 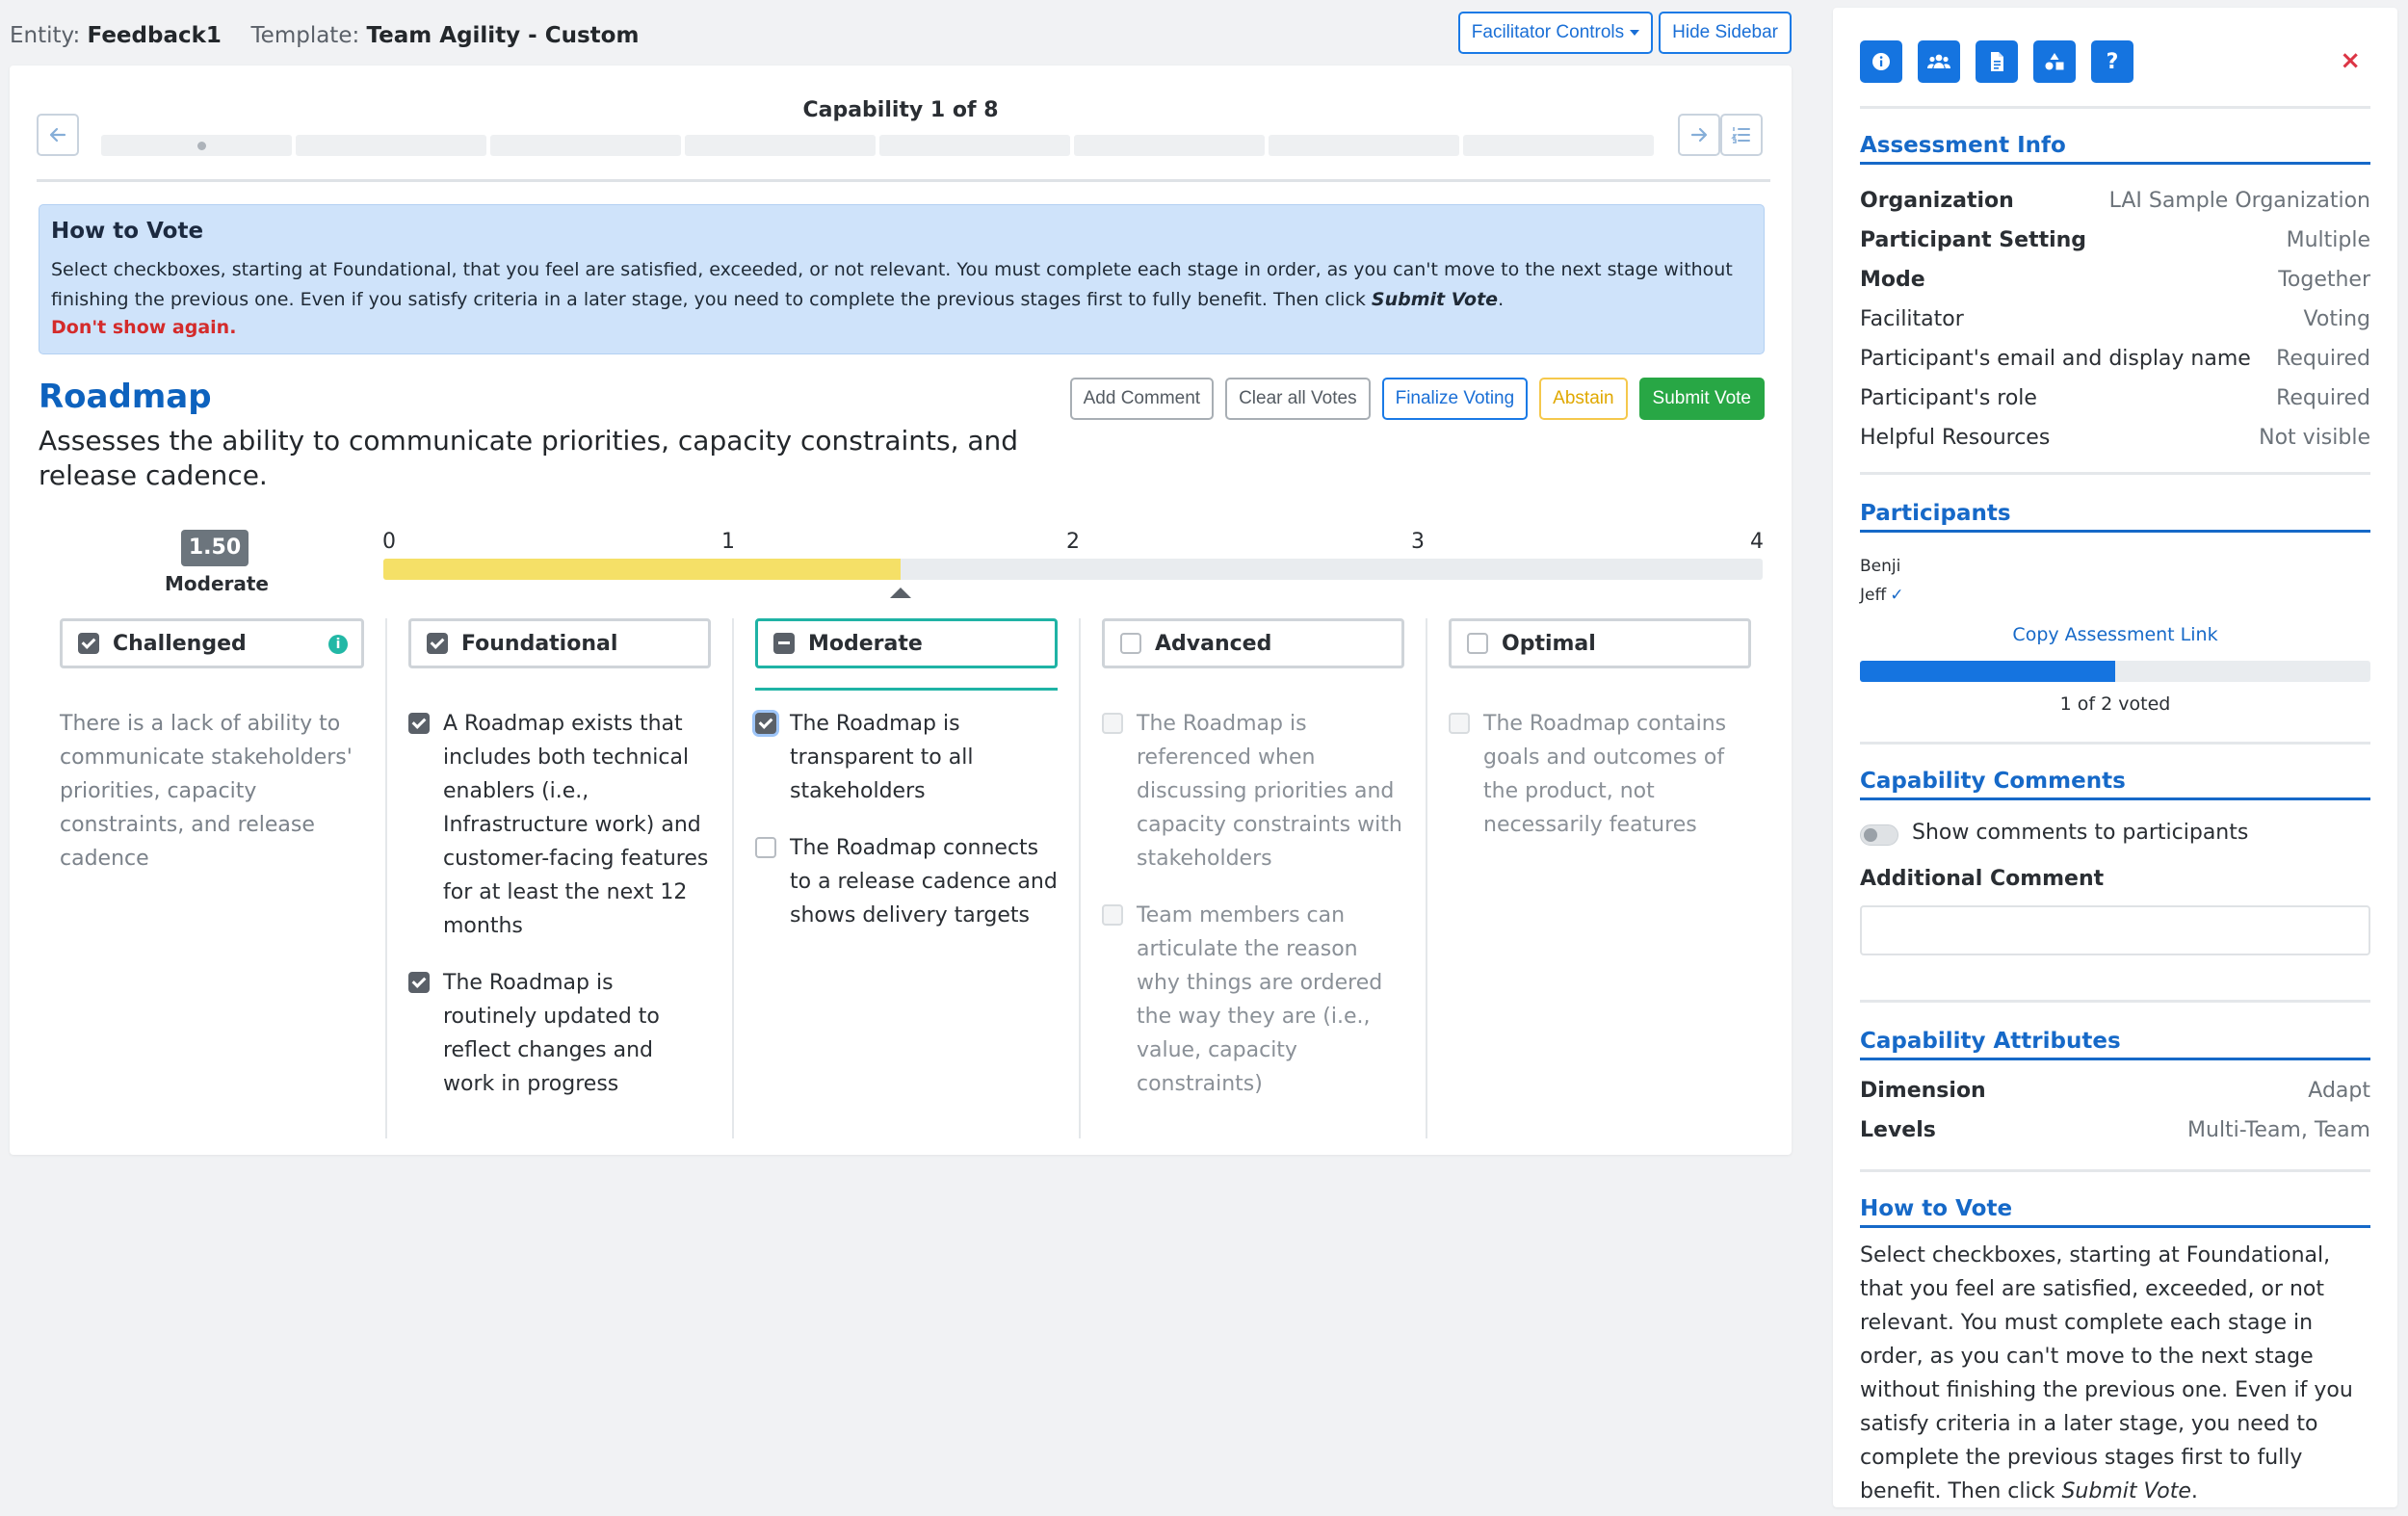 What do you see at coordinates (2115, 149) in the screenshot?
I see `assessment-info-title: Assessment Info` at bounding box center [2115, 149].